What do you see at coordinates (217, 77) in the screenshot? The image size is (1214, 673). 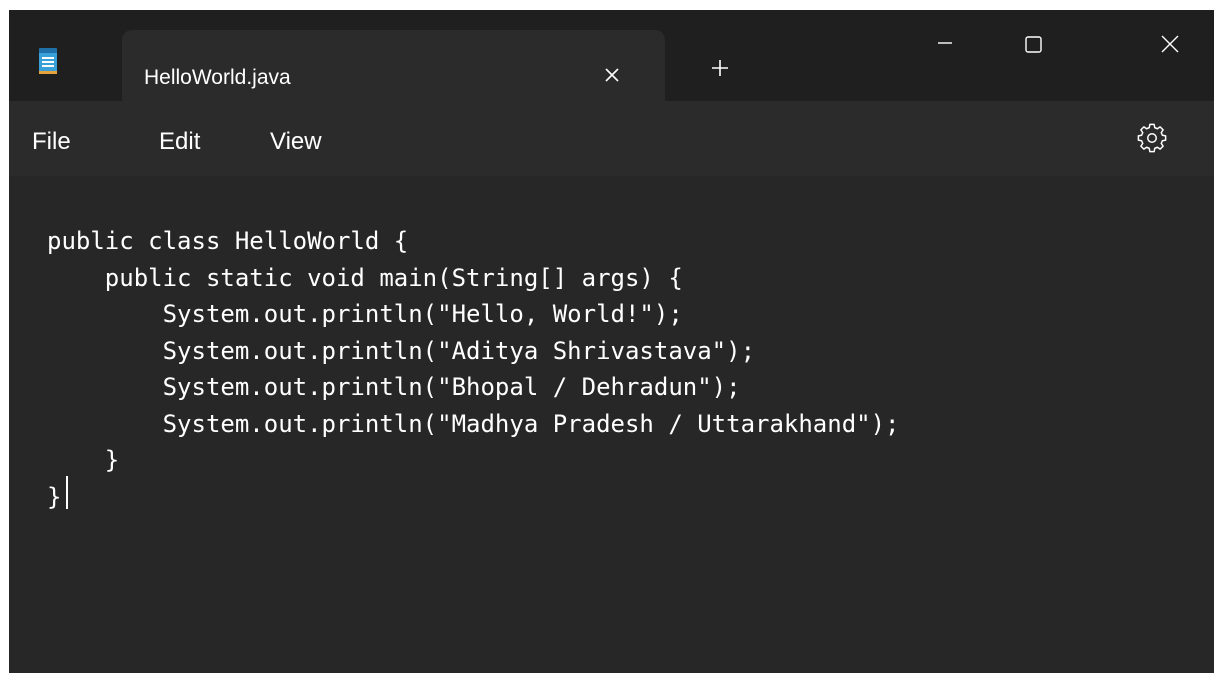 I see `tab-title: HelloWorld.java` at bounding box center [217, 77].